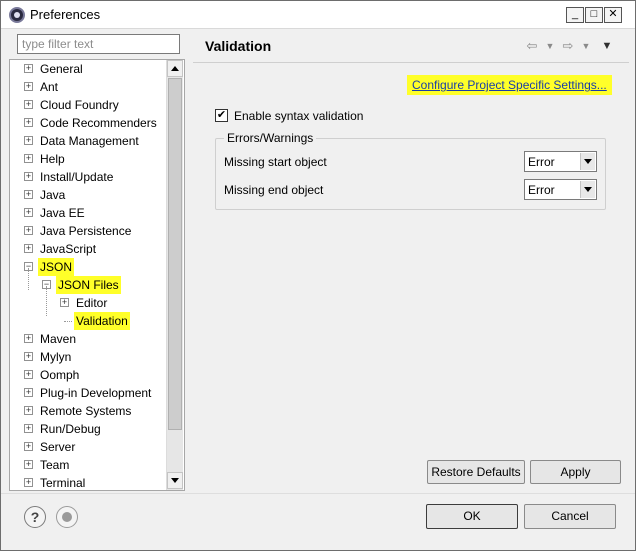 The width and height of the screenshot is (636, 551). I want to click on tree-item-label: Server, so click(58, 447).